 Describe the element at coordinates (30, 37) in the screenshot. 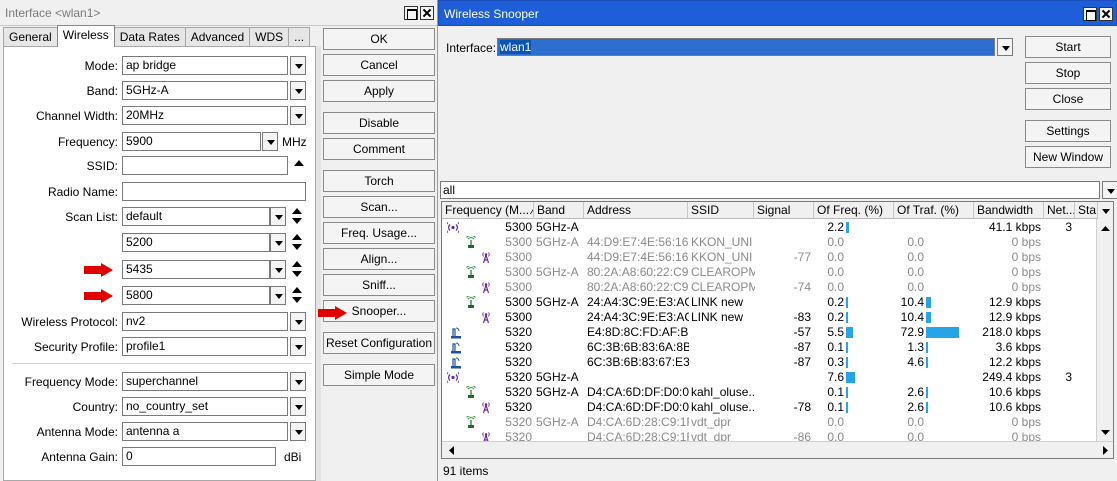

I see `tab-general: General` at that location.